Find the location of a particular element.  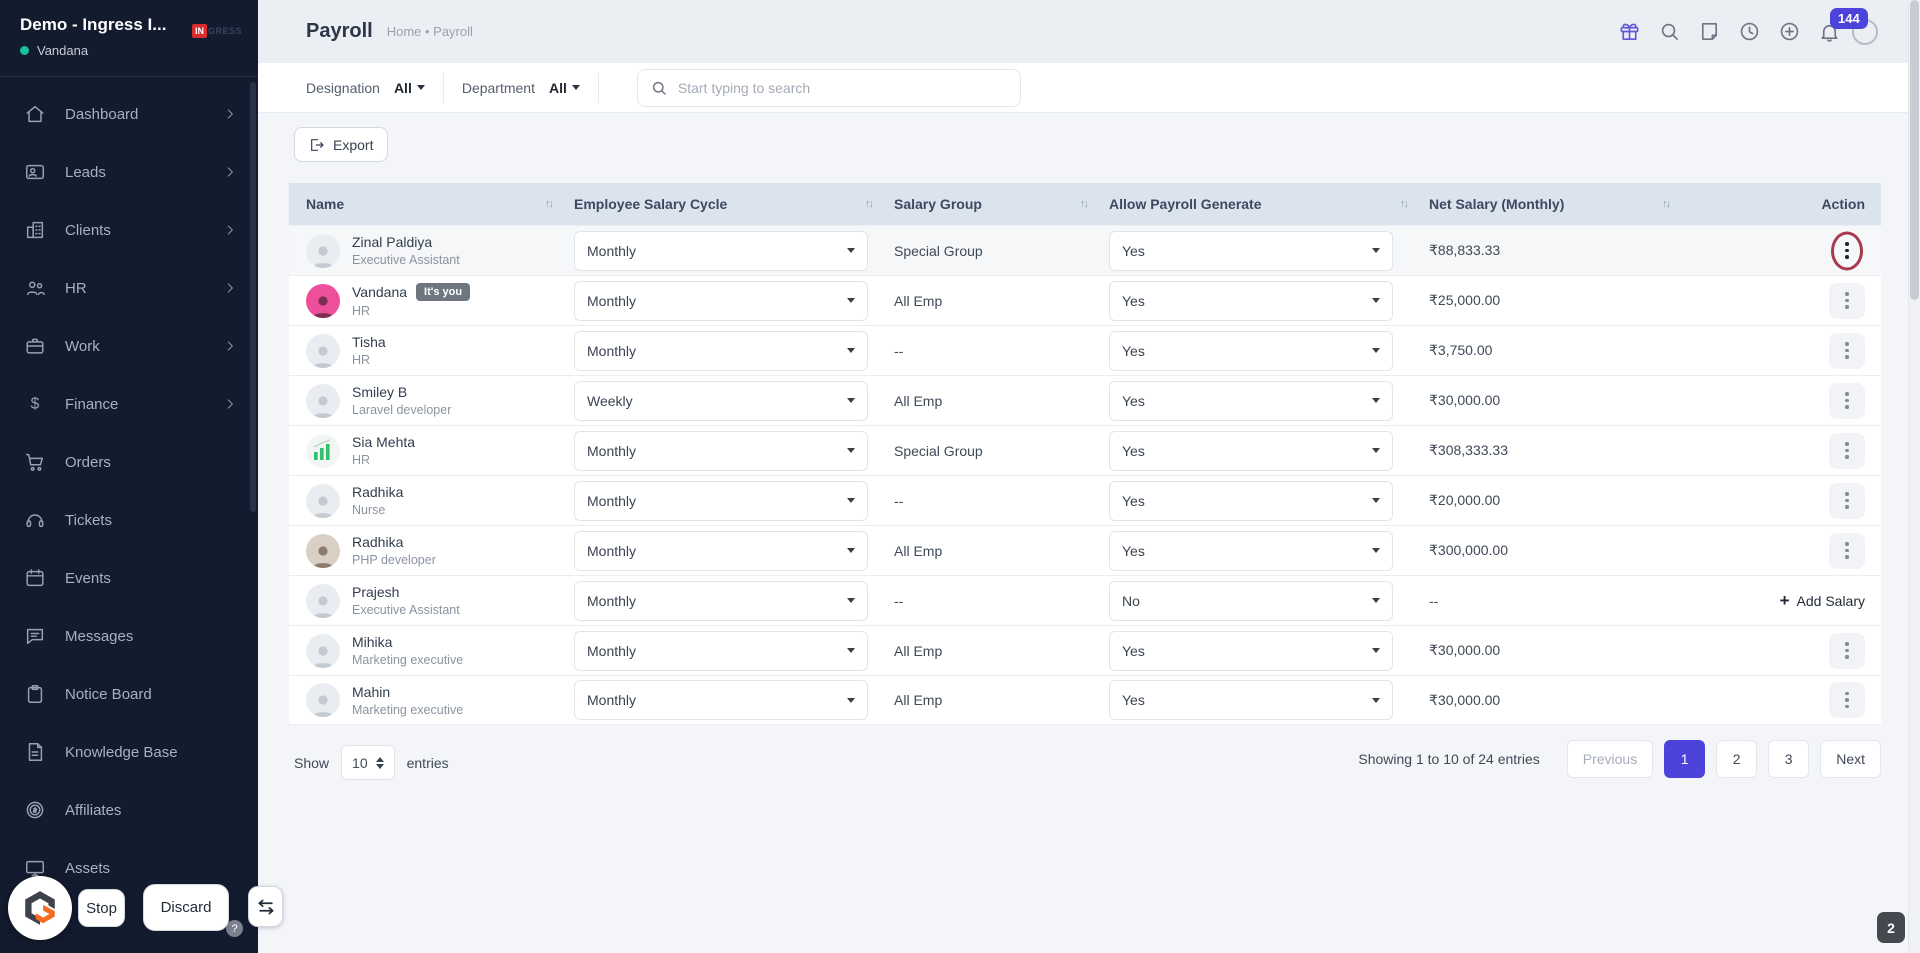

table-row: Radhika Nurse Monthly -- Yes ₹20,000.00 is located at coordinates (1085, 500).